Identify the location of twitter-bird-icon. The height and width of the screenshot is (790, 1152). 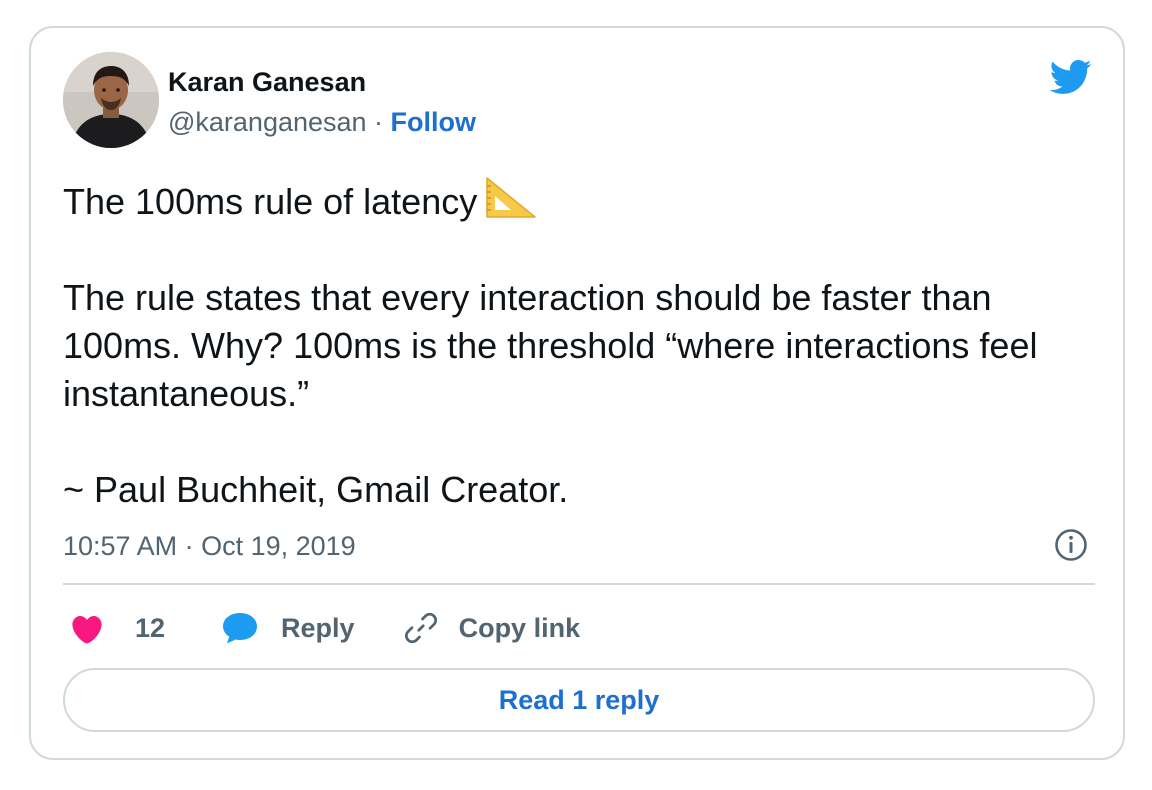
(1070, 77).